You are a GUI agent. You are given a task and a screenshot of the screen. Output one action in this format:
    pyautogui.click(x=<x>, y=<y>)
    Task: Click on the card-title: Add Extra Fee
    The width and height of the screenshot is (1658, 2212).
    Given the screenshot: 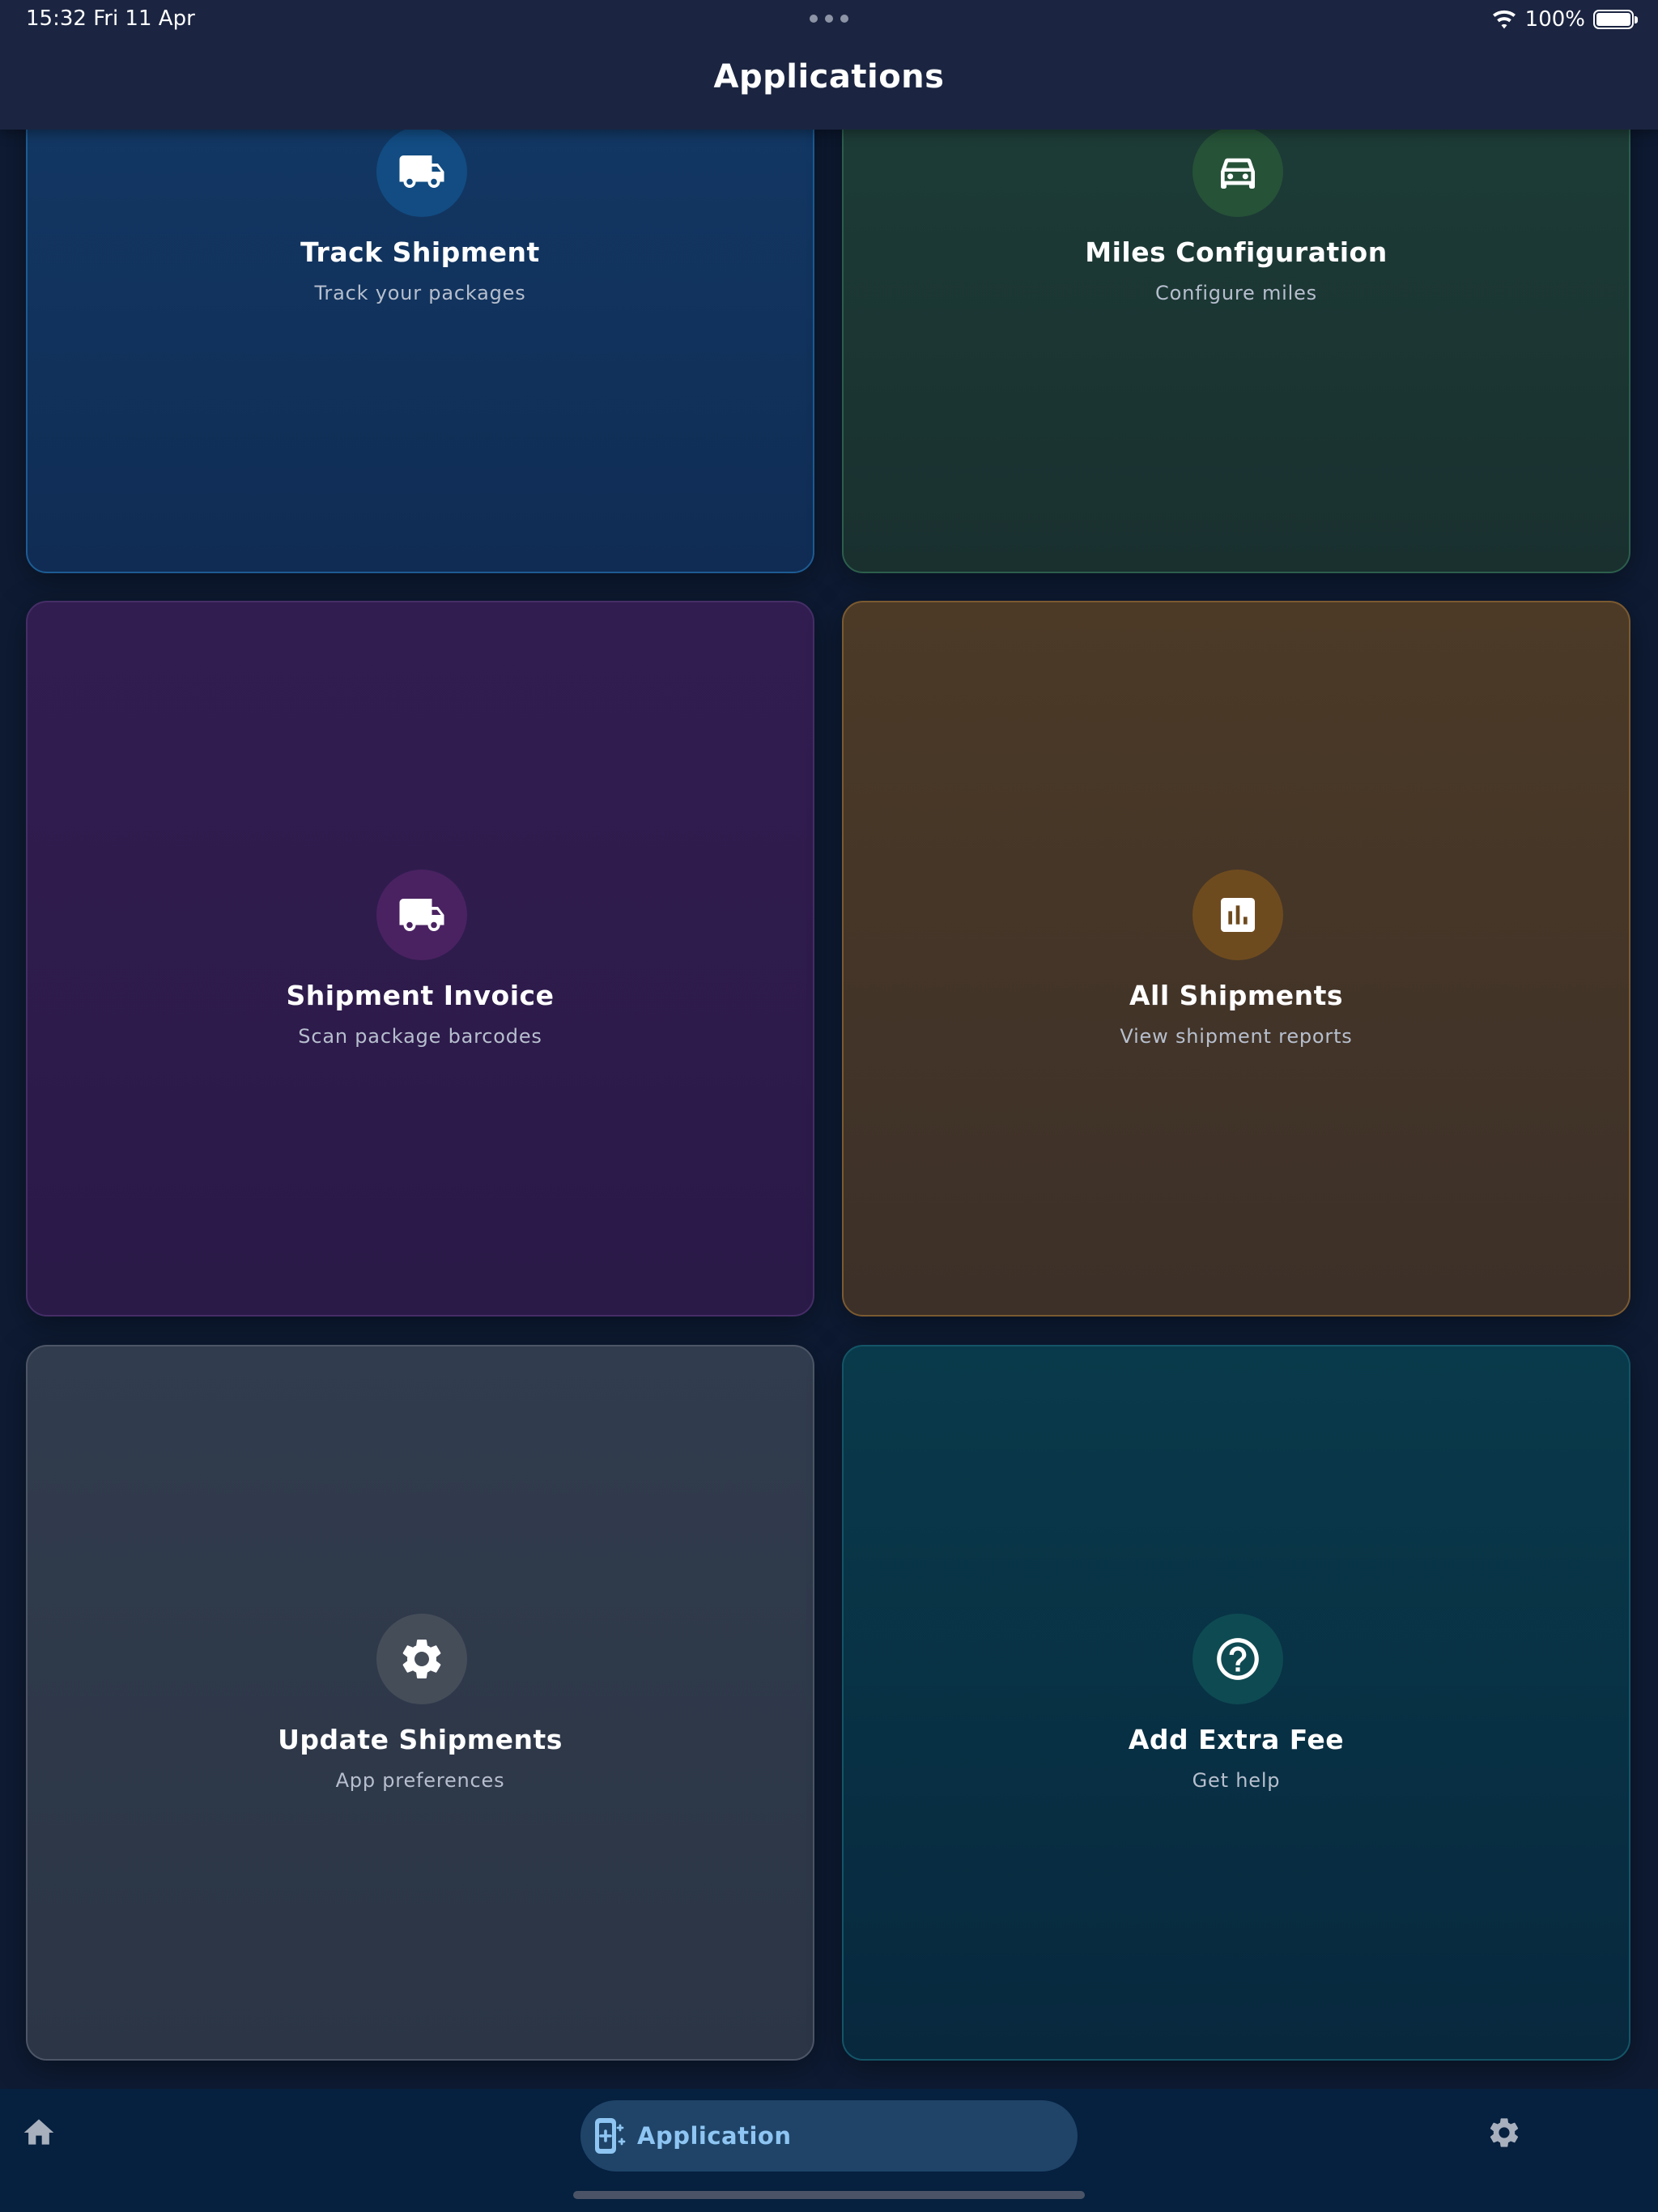 What is the action you would take?
    pyautogui.click(x=1236, y=1740)
    